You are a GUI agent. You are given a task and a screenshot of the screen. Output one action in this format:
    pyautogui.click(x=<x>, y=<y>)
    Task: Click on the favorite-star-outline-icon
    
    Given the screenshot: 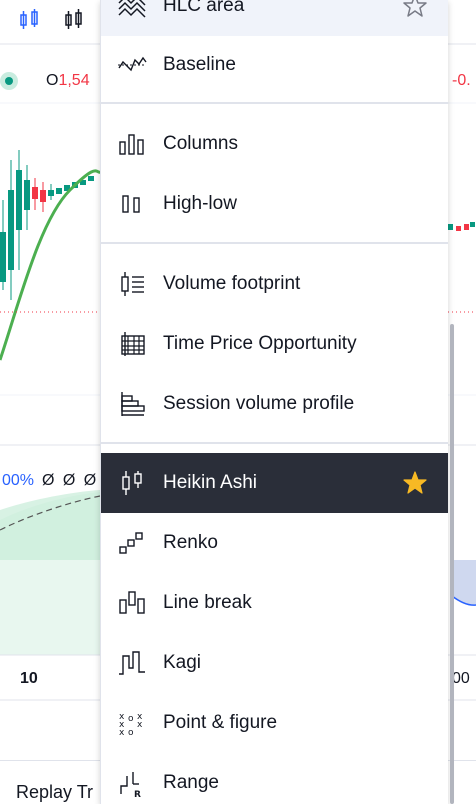 What is the action you would take?
    pyautogui.click(x=415, y=9)
    